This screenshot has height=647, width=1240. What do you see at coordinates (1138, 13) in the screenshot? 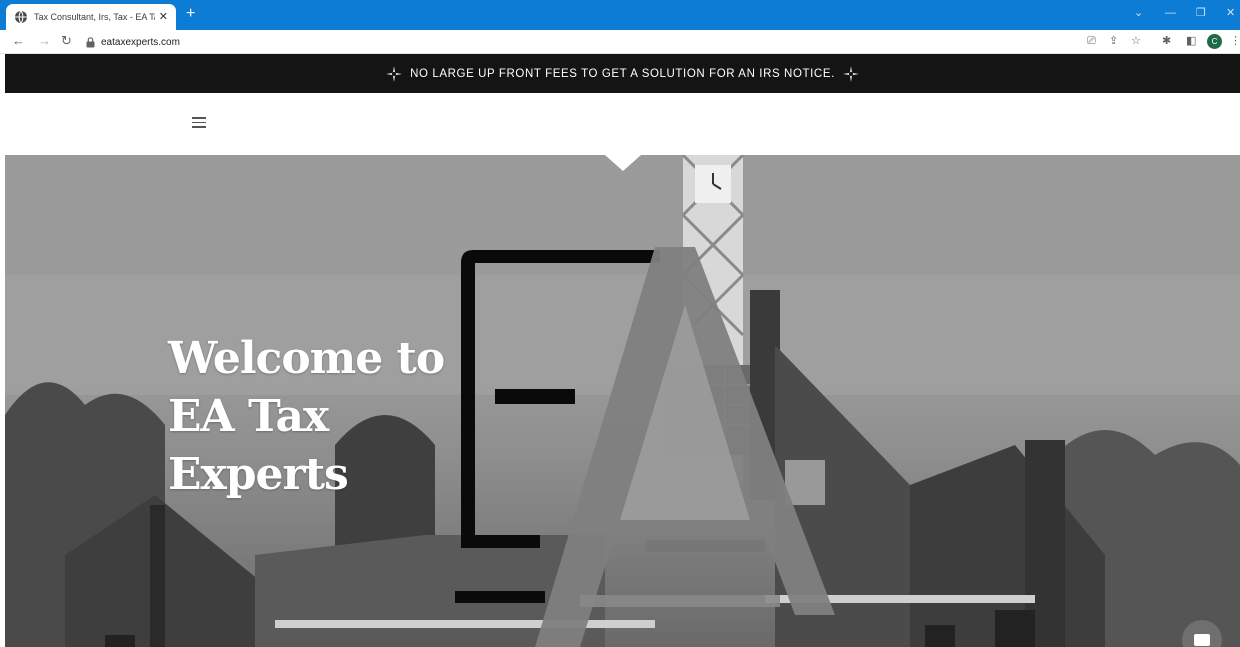
I see `tab-search-icon: ⌄` at bounding box center [1138, 13].